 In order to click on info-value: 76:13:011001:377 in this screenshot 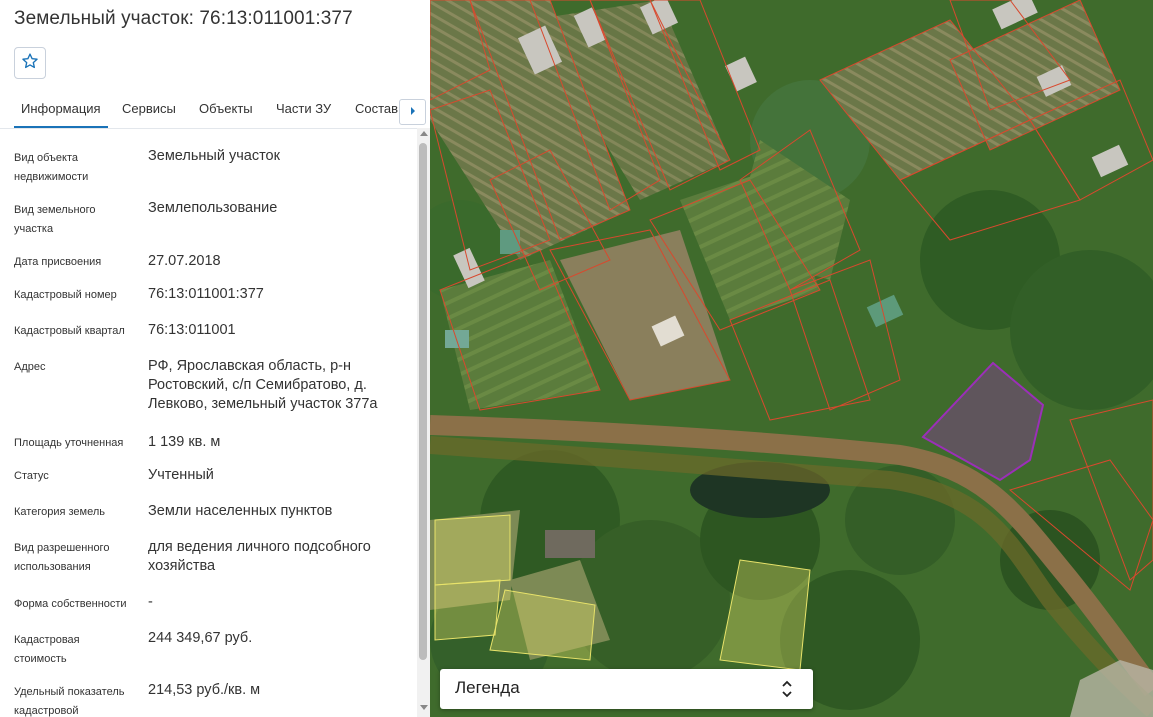, I will do `click(206, 294)`.